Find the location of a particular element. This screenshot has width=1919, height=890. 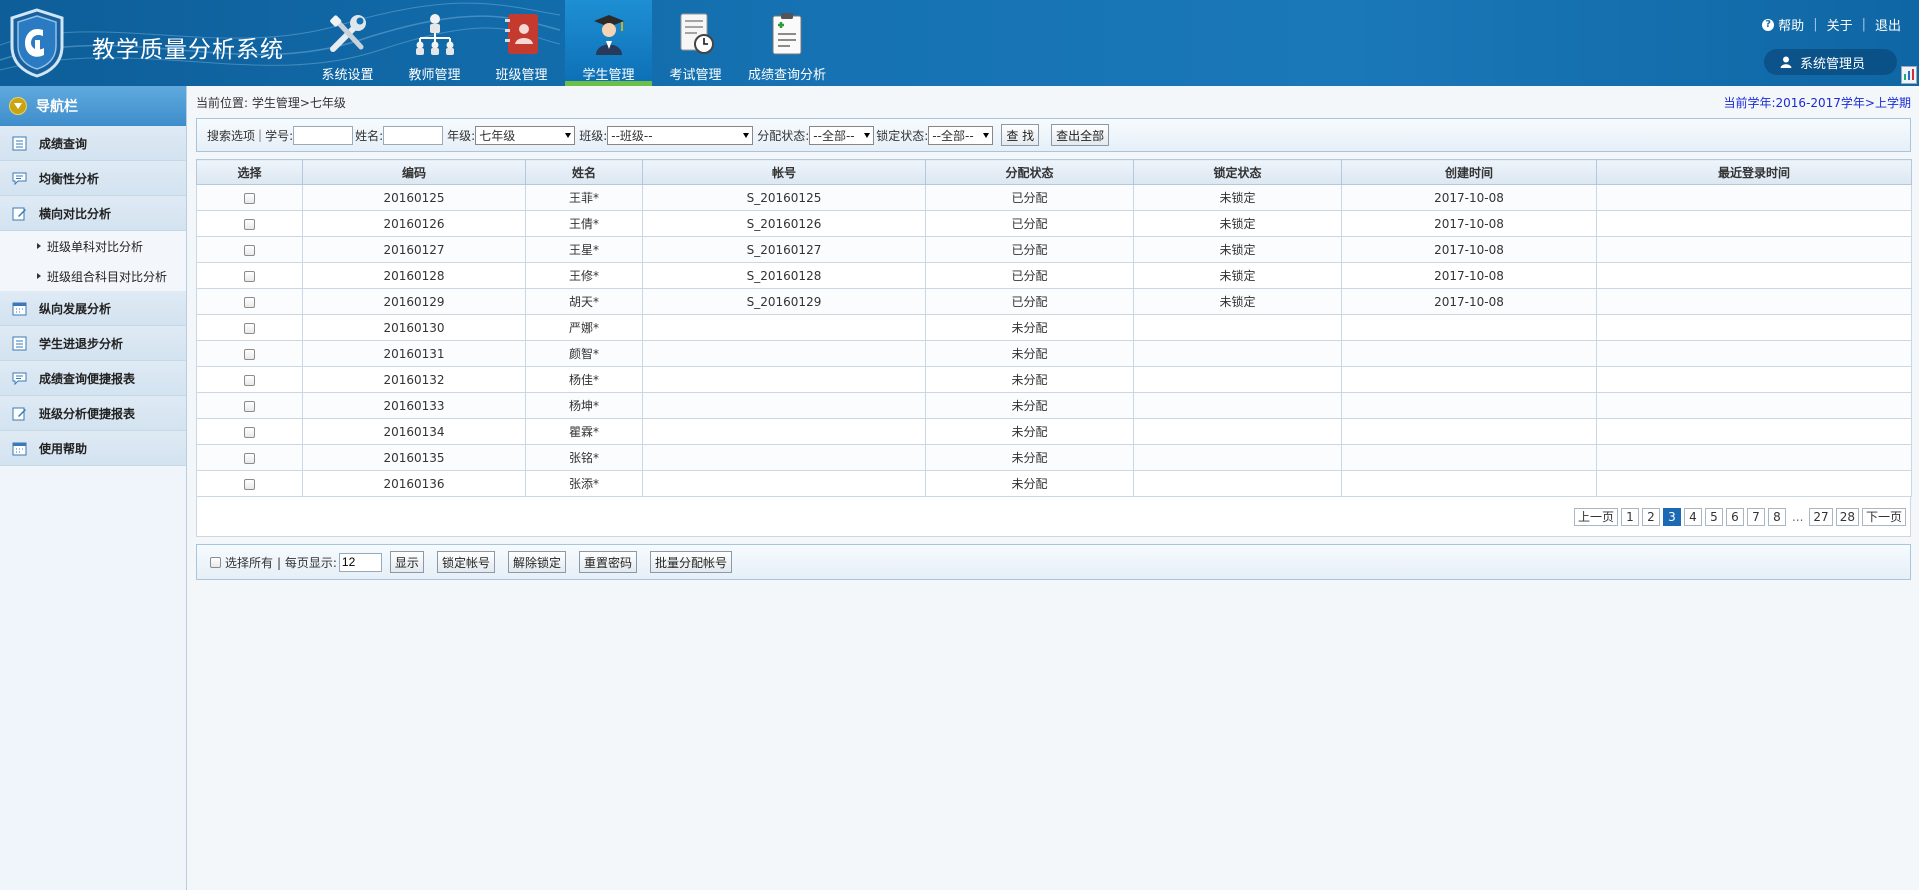

assign-status-select: --全部-- is located at coordinates (842, 135).